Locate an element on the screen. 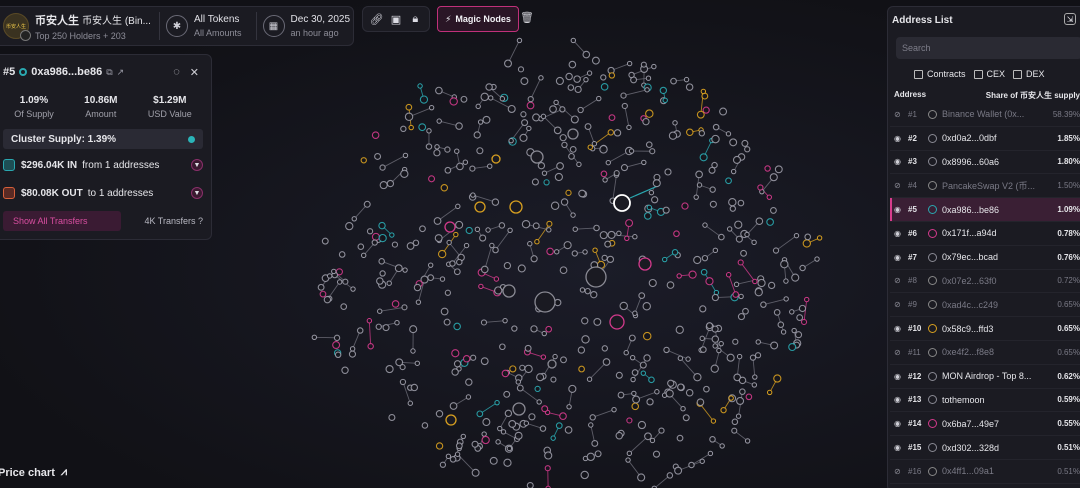 The image size is (1080, 488). address-row: ◉ #5 0xa986...be86 1.09% is located at coordinates (985, 210).